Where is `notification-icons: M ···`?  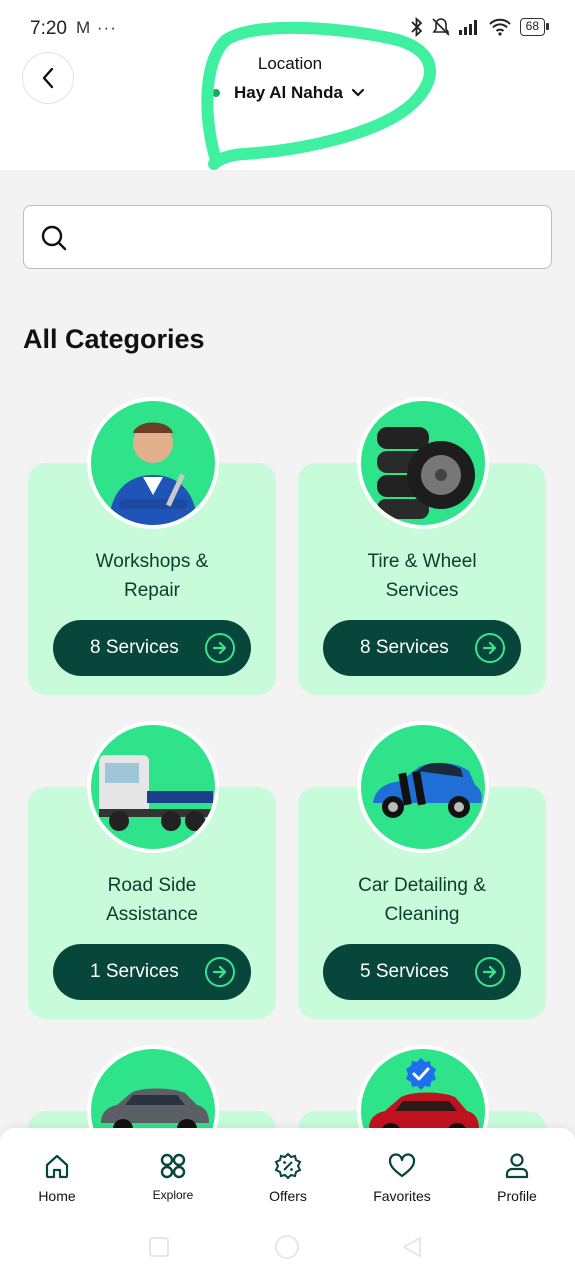 notification-icons: M ··· is located at coordinates (96, 27).